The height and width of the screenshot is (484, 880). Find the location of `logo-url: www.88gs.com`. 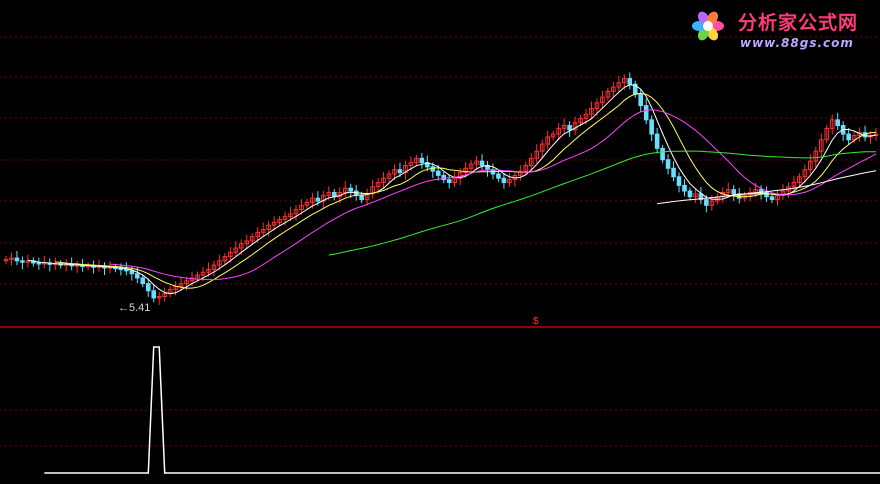

logo-url: www.88gs.com is located at coordinates (797, 43).